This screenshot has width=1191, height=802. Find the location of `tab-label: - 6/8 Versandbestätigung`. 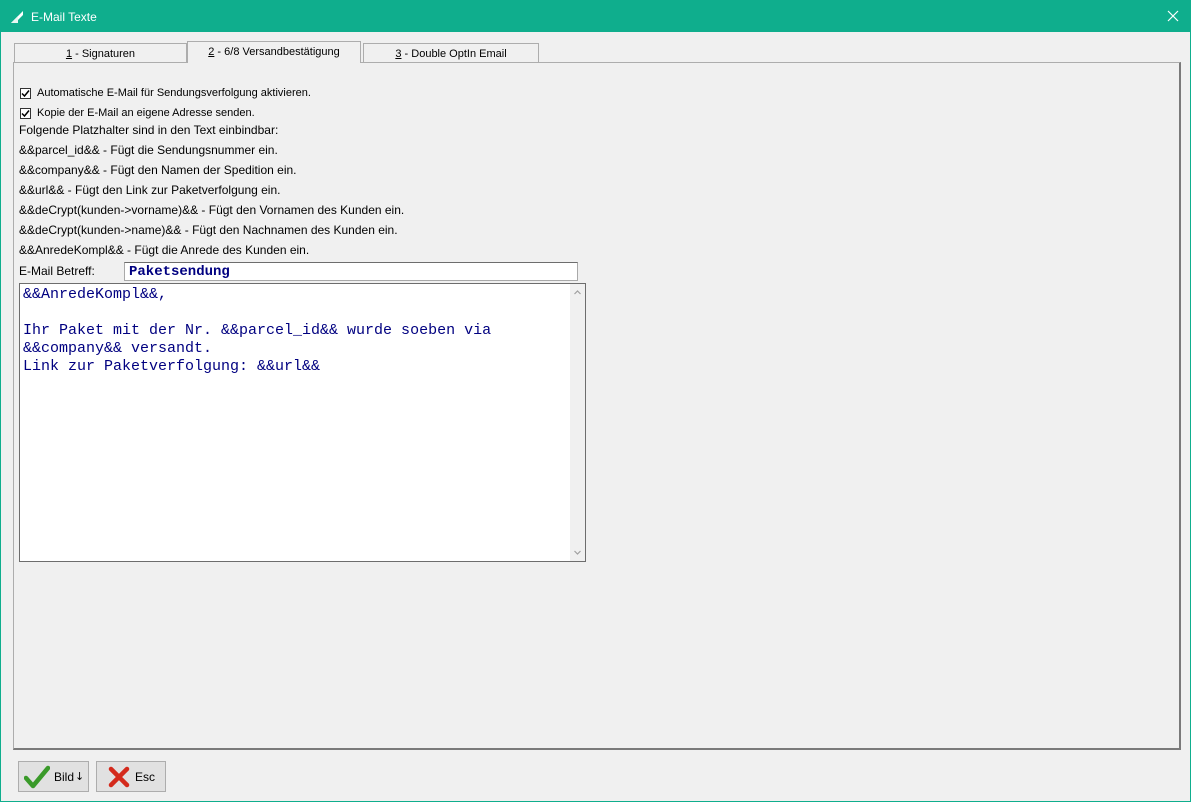

tab-label: - 6/8 Versandbestätigung is located at coordinates (277, 52).